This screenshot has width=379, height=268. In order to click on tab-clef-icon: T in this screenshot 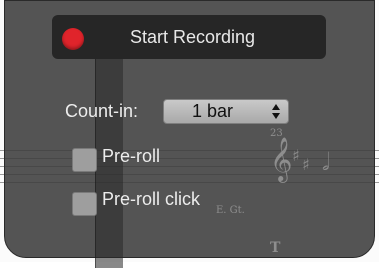, I will do `click(275, 248)`.